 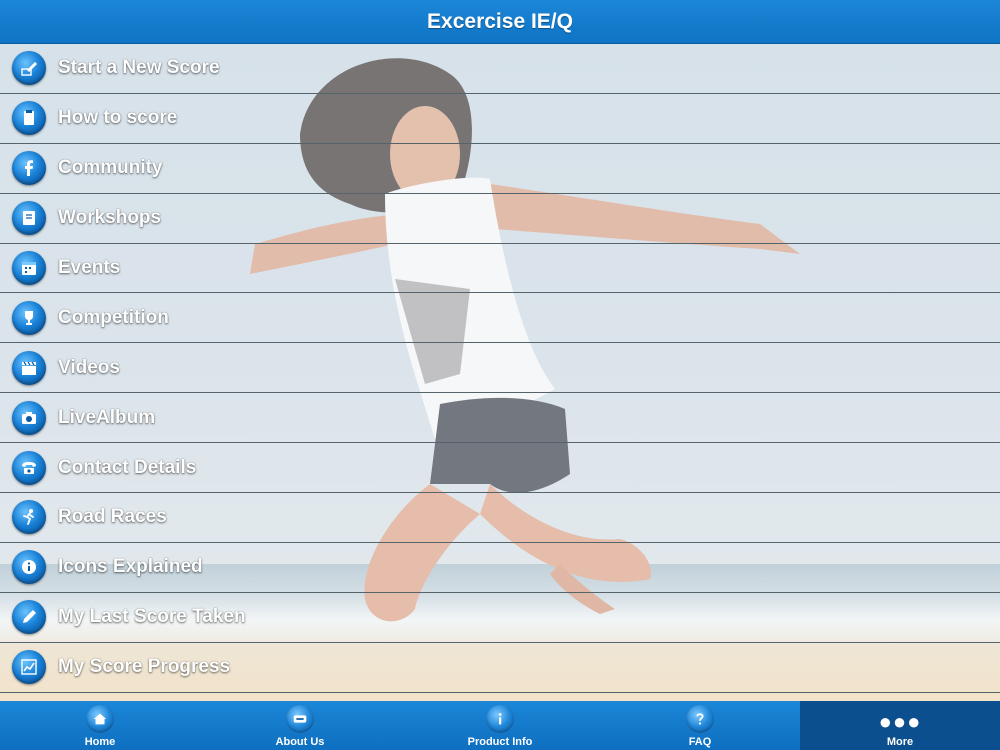 I want to click on question-icon, so click(x=700, y=719).